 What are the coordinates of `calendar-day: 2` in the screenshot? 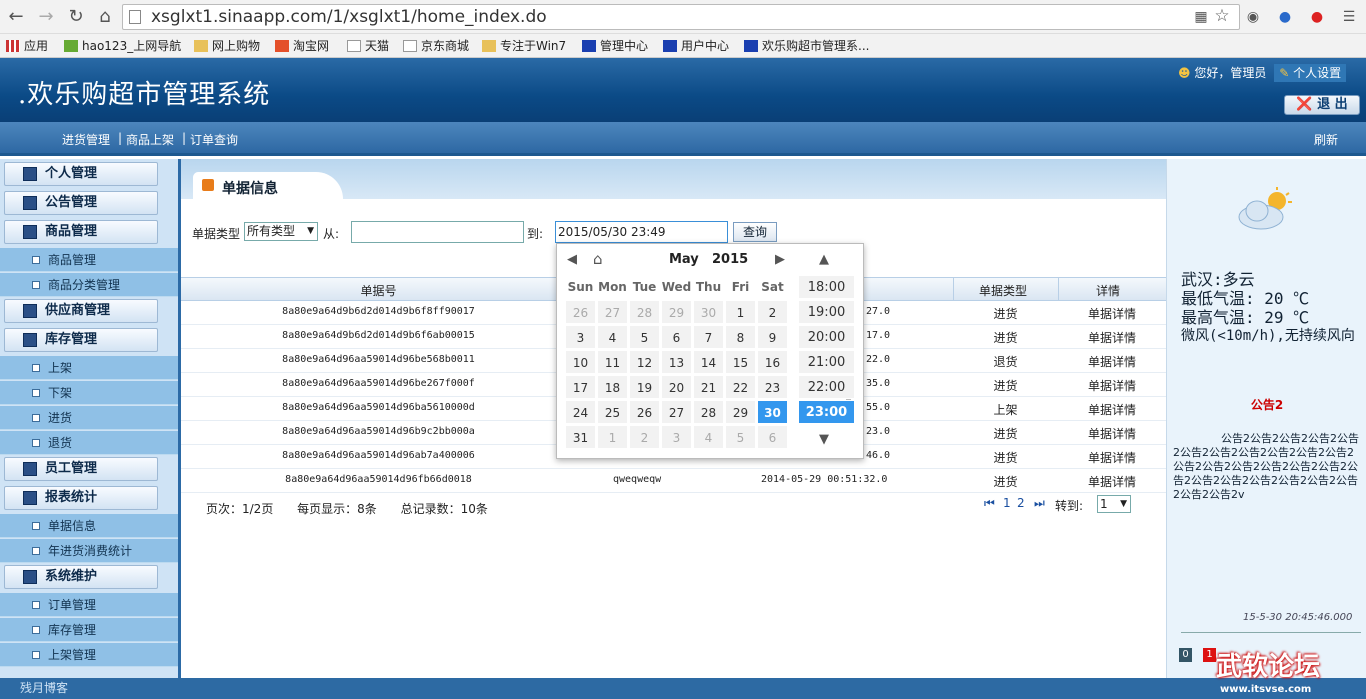 It's located at (772, 312).